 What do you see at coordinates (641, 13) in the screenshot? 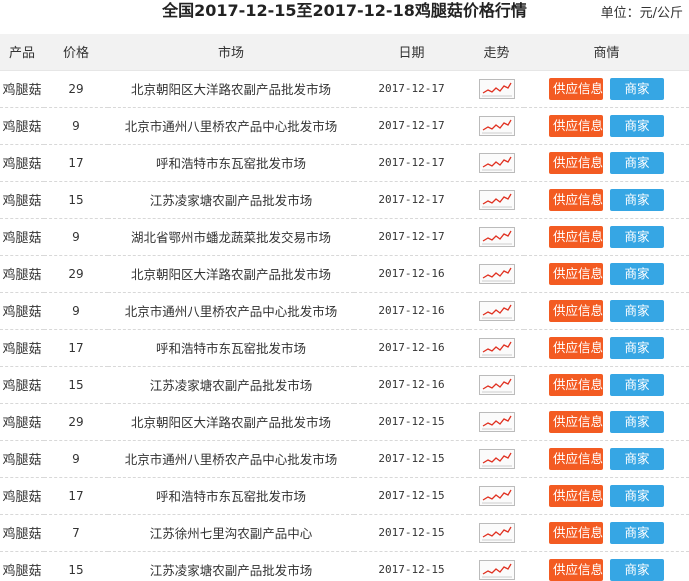
I see `unit-label: 单位：元/公斤` at bounding box center [641, 13].